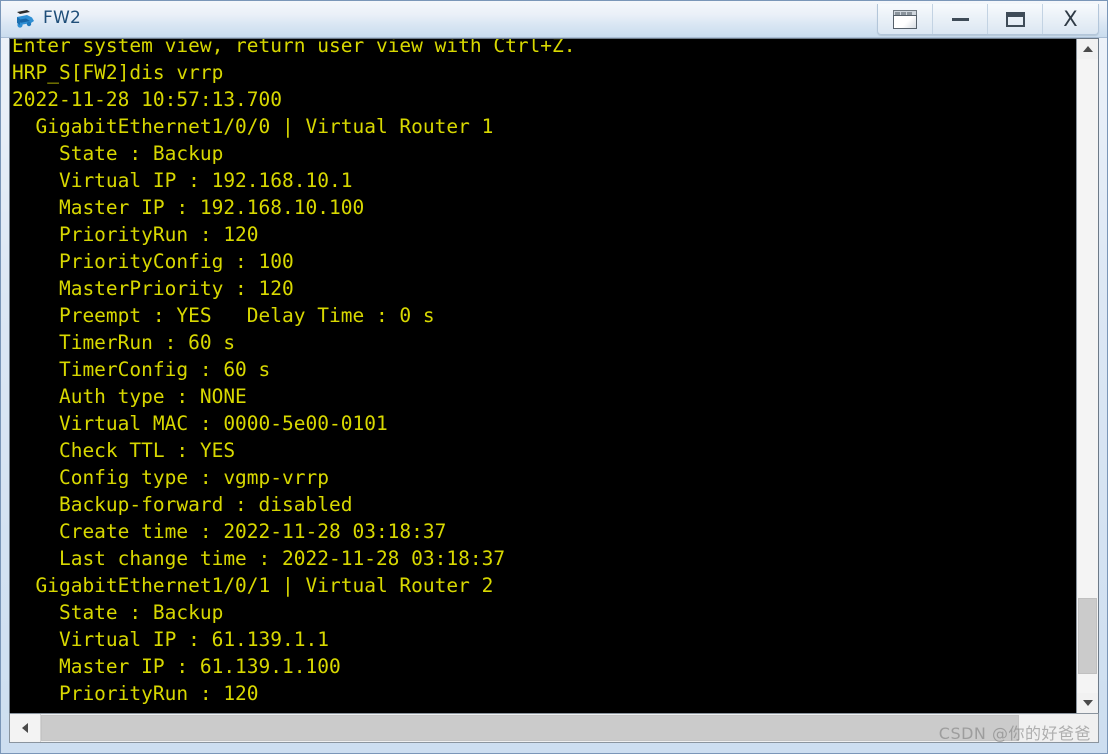 This screenshot has height=754, width=1108. What do you see at coordinates (129, 396) in the screenshot?
I see `terminal-line: Auth type : NONE` at bounding box center [129, 396].